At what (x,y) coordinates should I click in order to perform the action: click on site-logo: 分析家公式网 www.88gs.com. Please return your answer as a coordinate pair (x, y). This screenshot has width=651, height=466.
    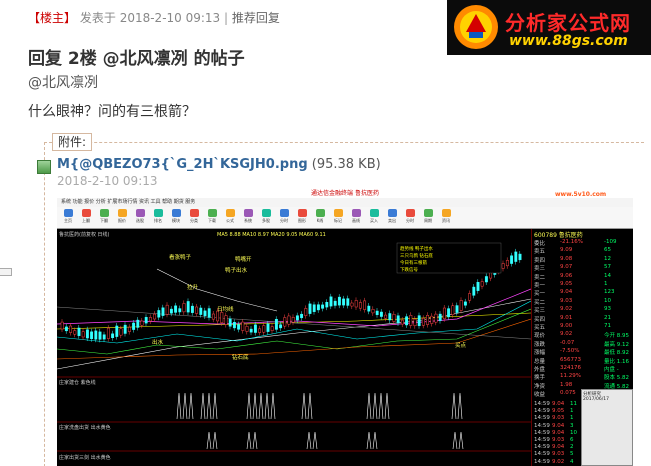
    Looking at the image, I should click on (549, 27).